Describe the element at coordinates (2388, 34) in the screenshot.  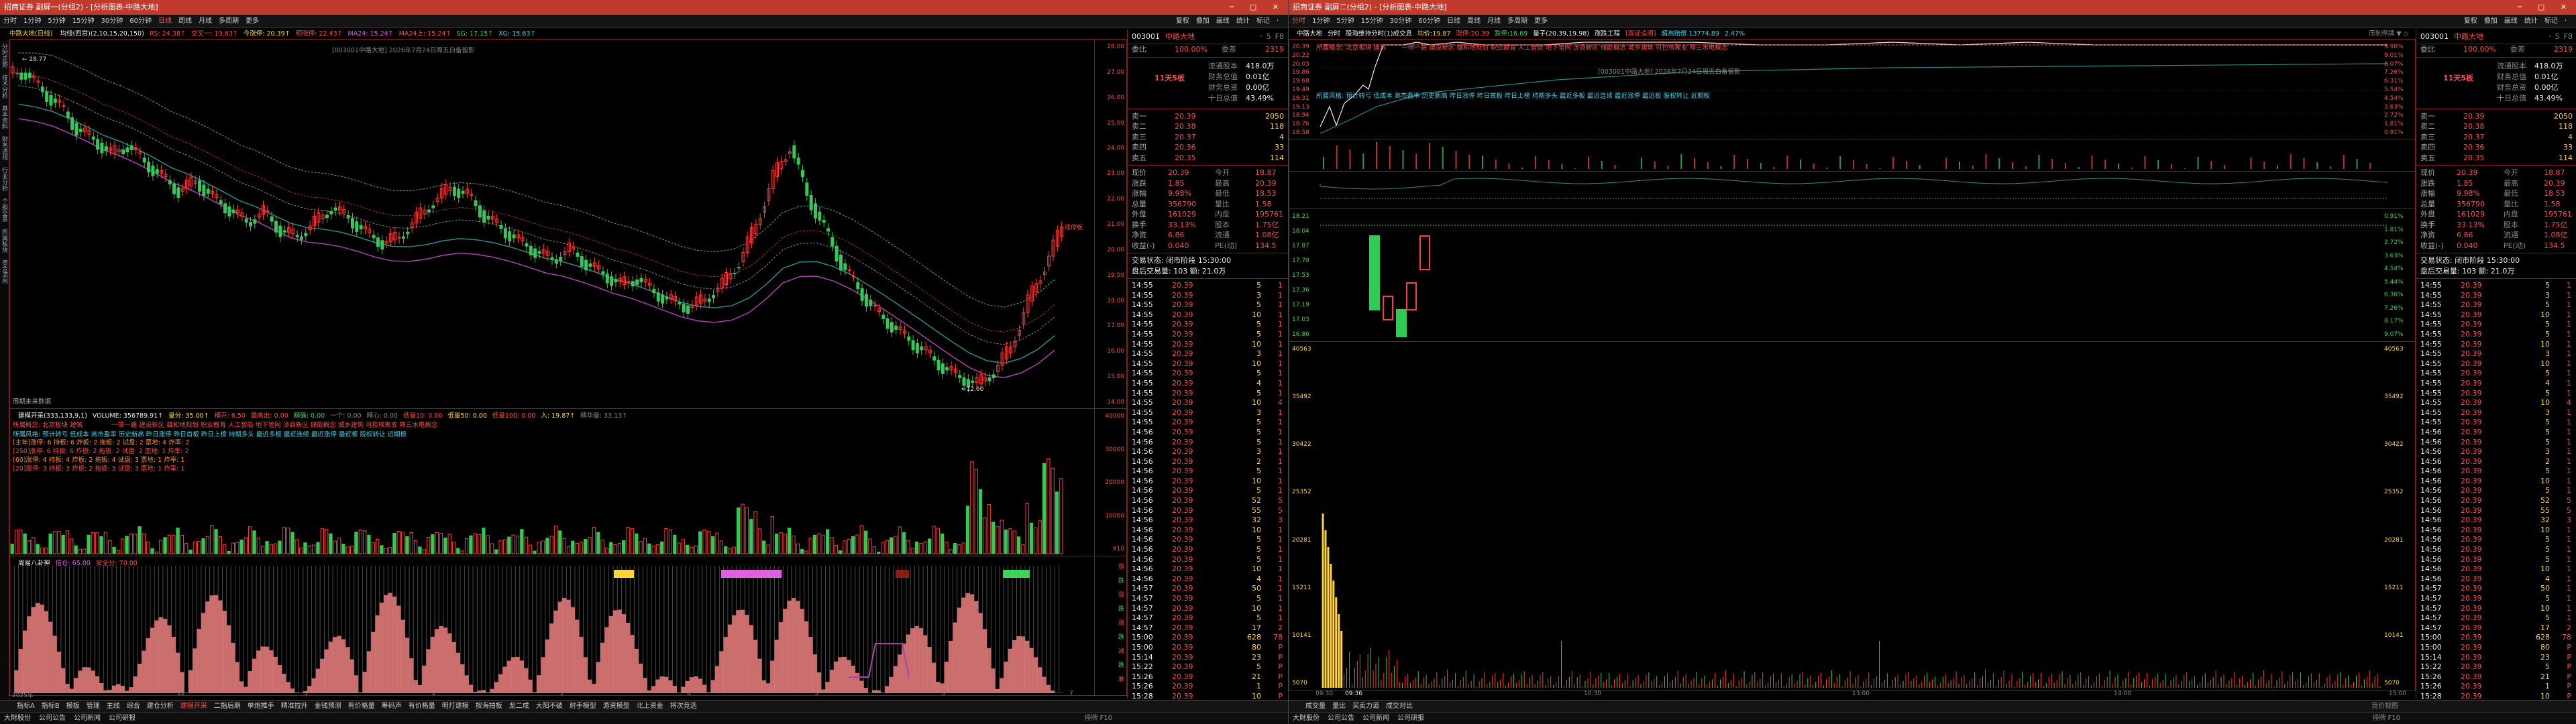
I see `intraday-options: 压制停牌 ▼ ◇` at that location.